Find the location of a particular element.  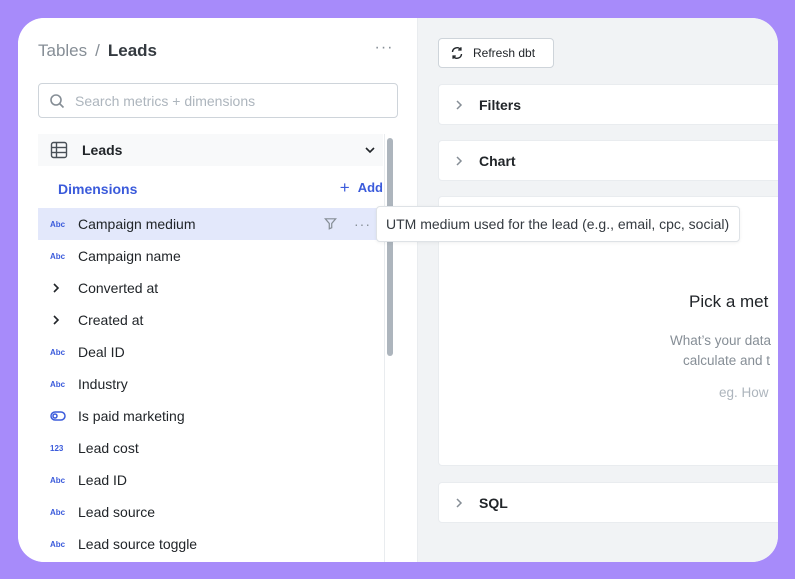

breadcrumb-current: Leads is located at coordinates (132, 50).